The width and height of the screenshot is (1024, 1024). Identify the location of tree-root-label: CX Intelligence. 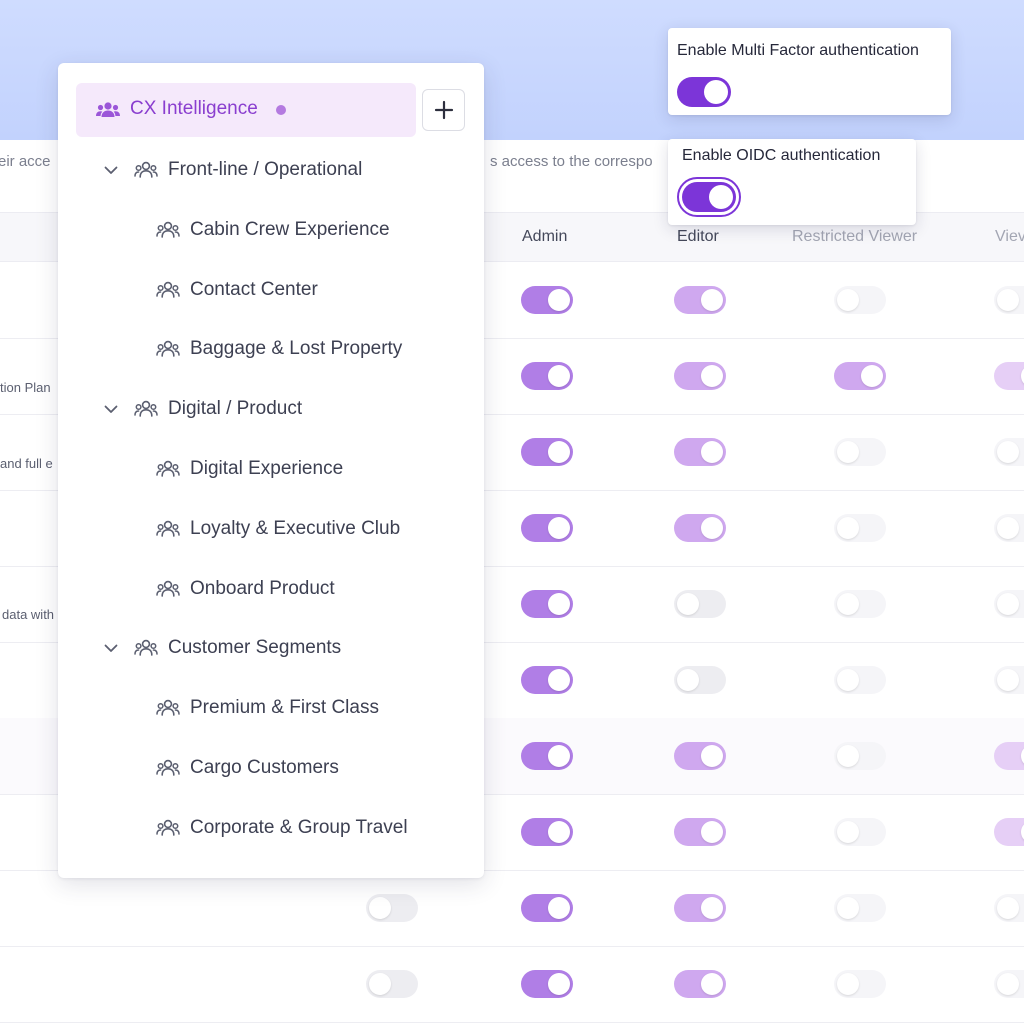
(194, 108).